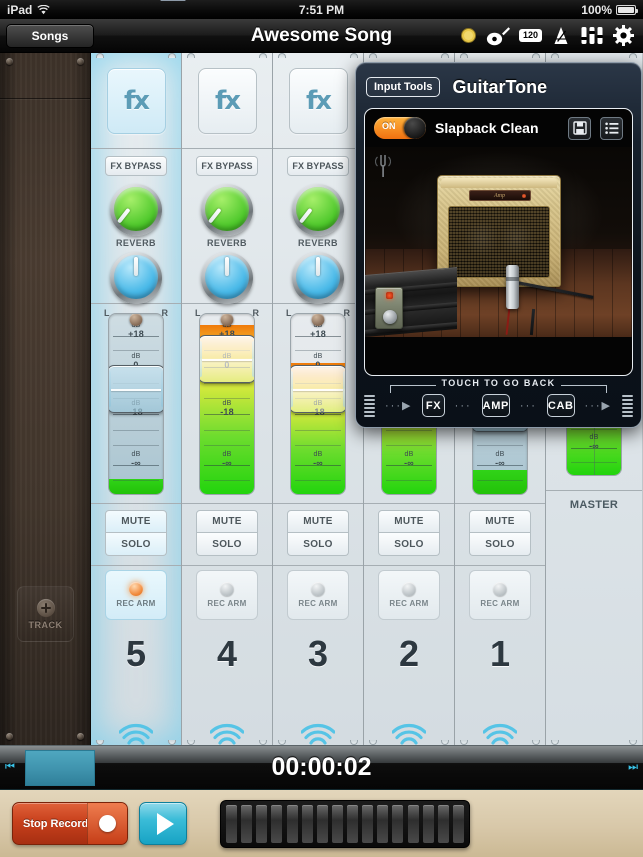 The image size is (643, 857). Describe the element at coordinates (136, 319) in the screenshot. I see `fader-cap-dot` at that location.